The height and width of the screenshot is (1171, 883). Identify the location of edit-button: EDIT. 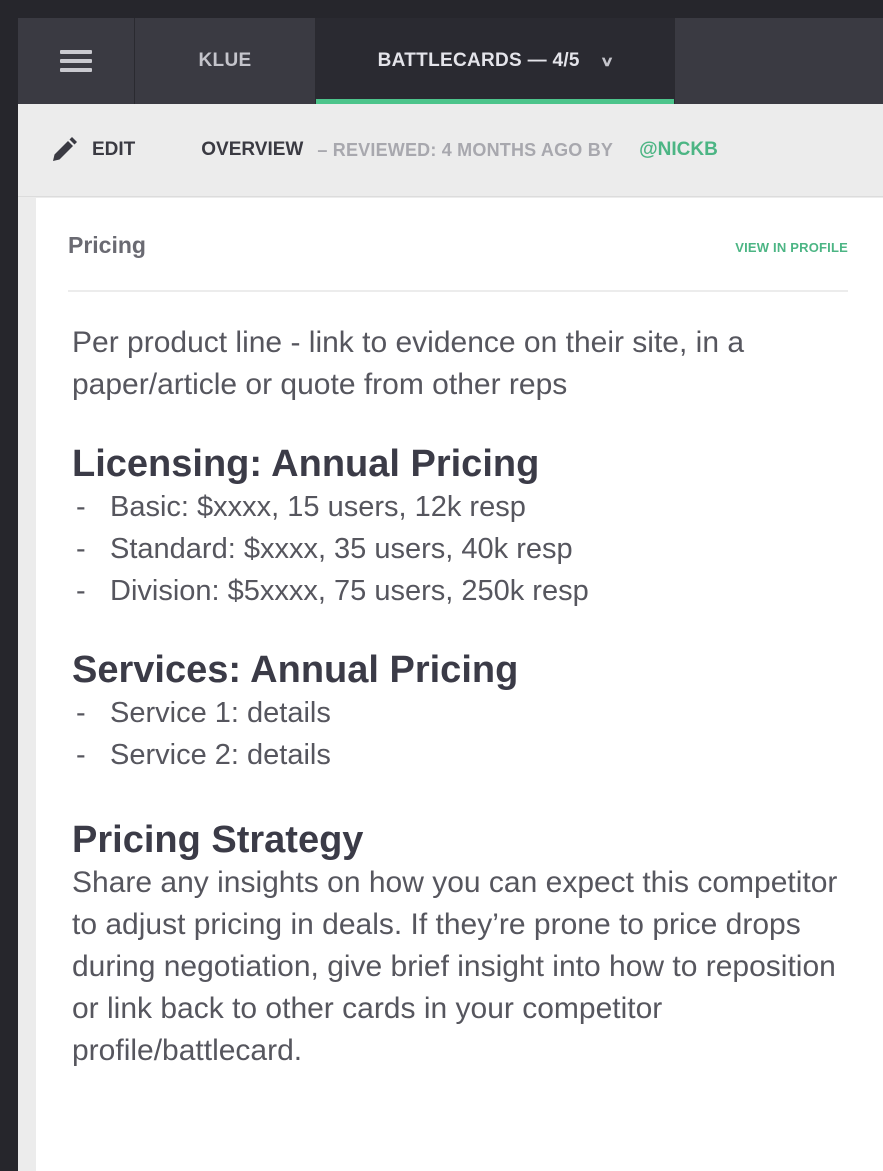
(92, 150).